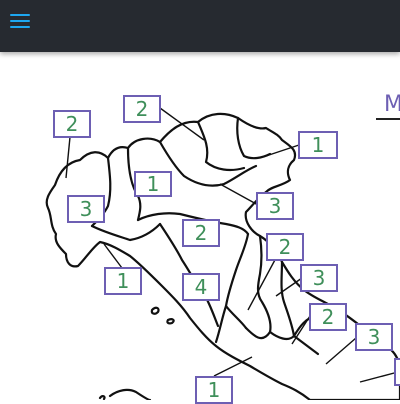  Describe the element at coordinates (275, 206) in the screenshot. I see `region-label-veneto: 3` at that location.